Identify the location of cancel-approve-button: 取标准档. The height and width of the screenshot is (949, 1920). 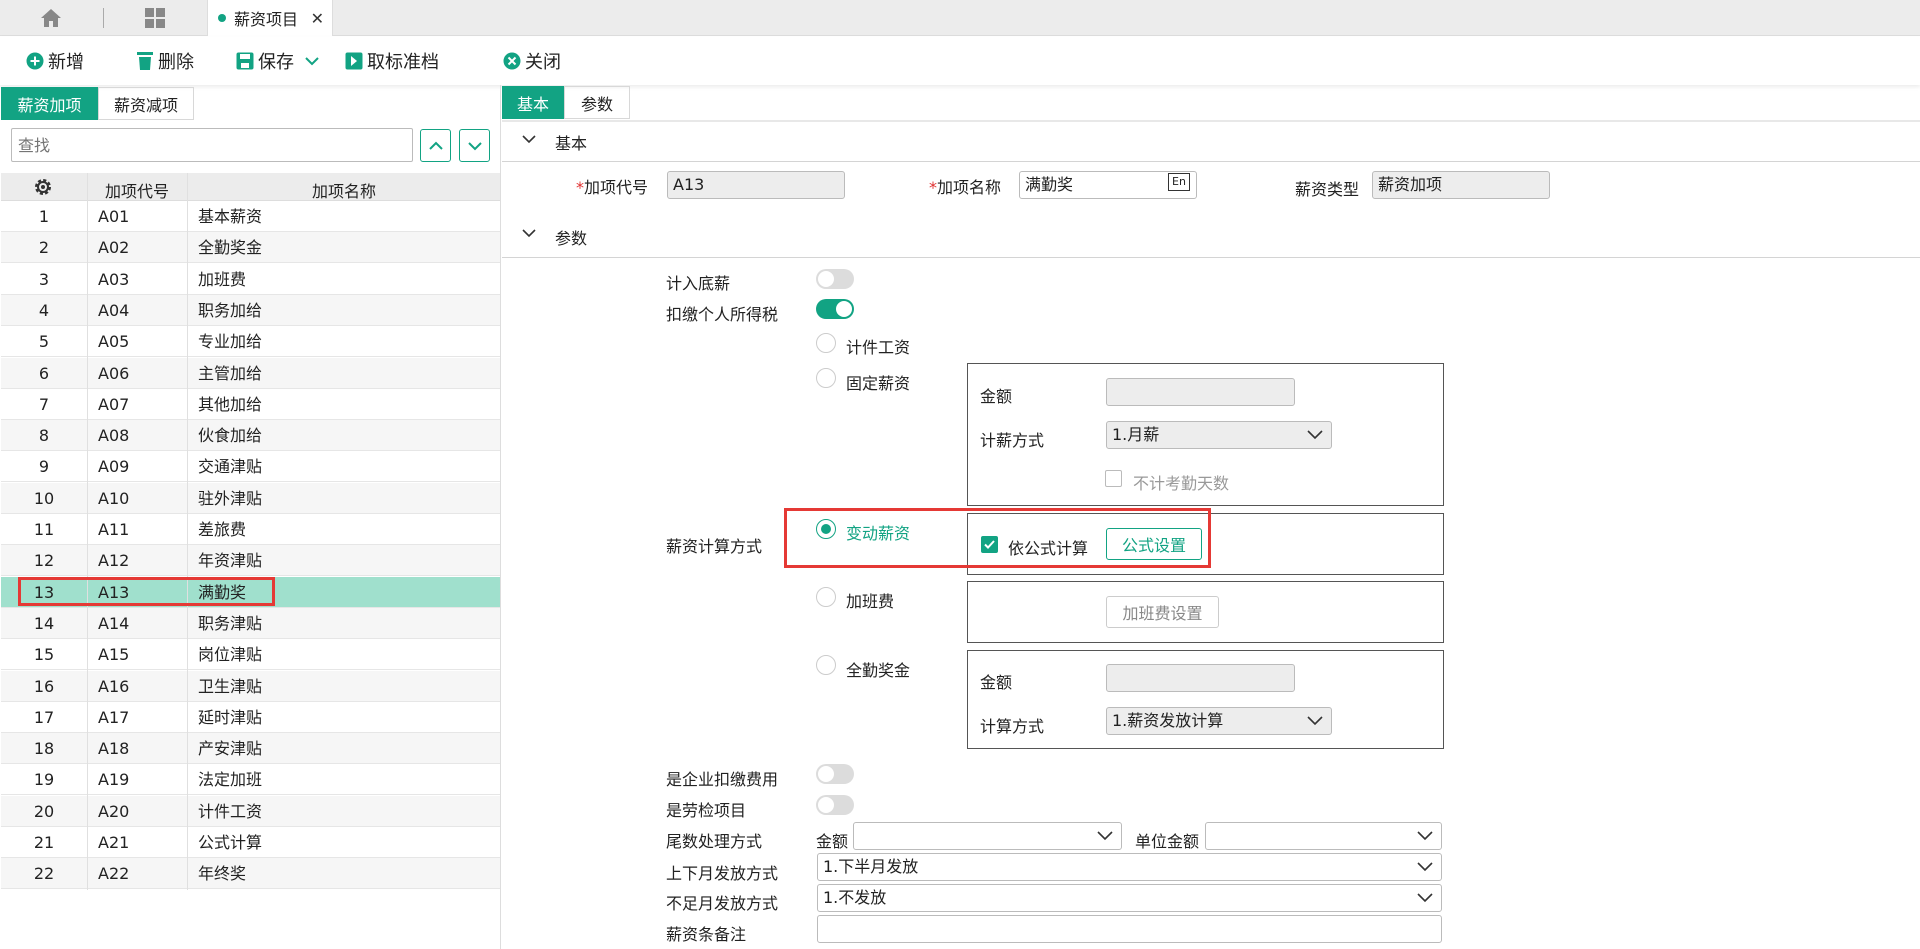
(392, 61).